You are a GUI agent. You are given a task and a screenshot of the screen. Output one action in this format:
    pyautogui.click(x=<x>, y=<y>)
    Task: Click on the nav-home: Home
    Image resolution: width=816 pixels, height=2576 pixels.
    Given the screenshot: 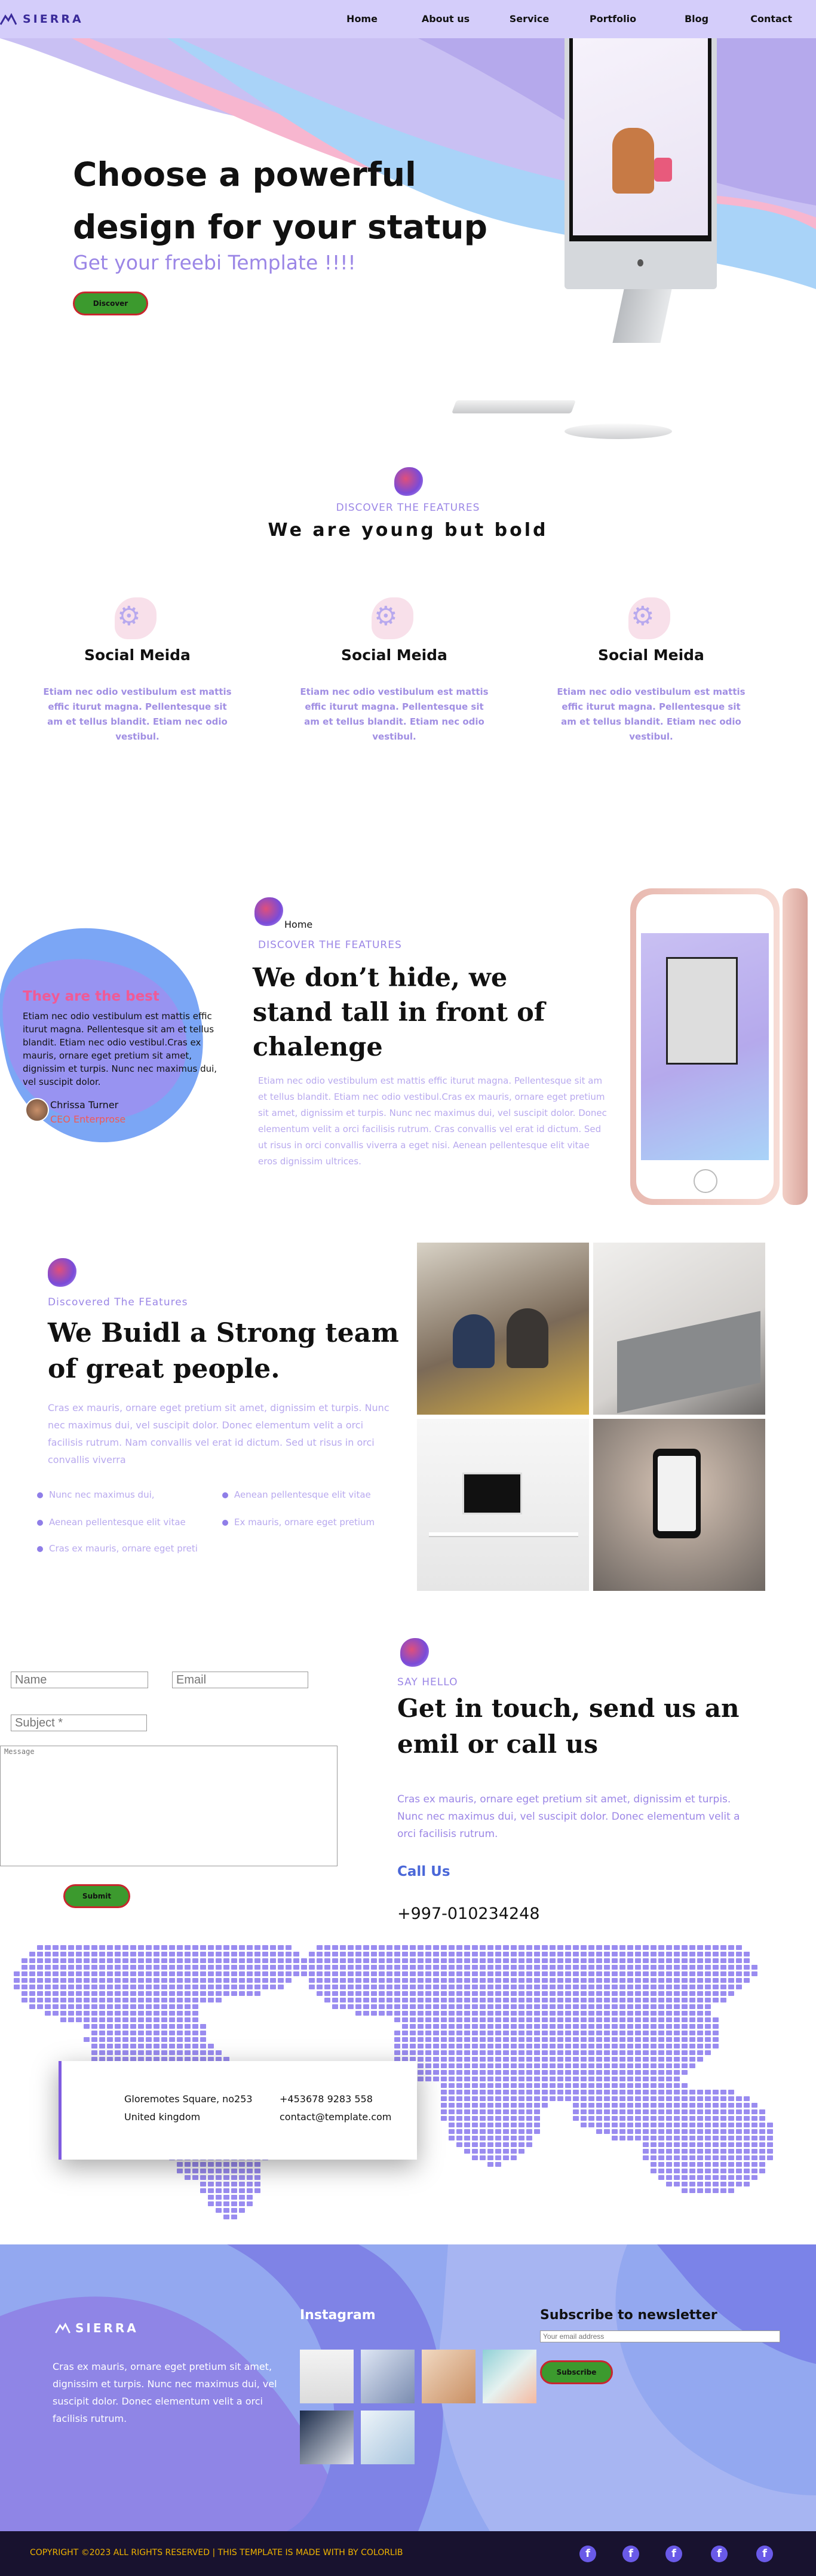 What is the action you would take?
    pyautogui.click(x=362, y=18)
    